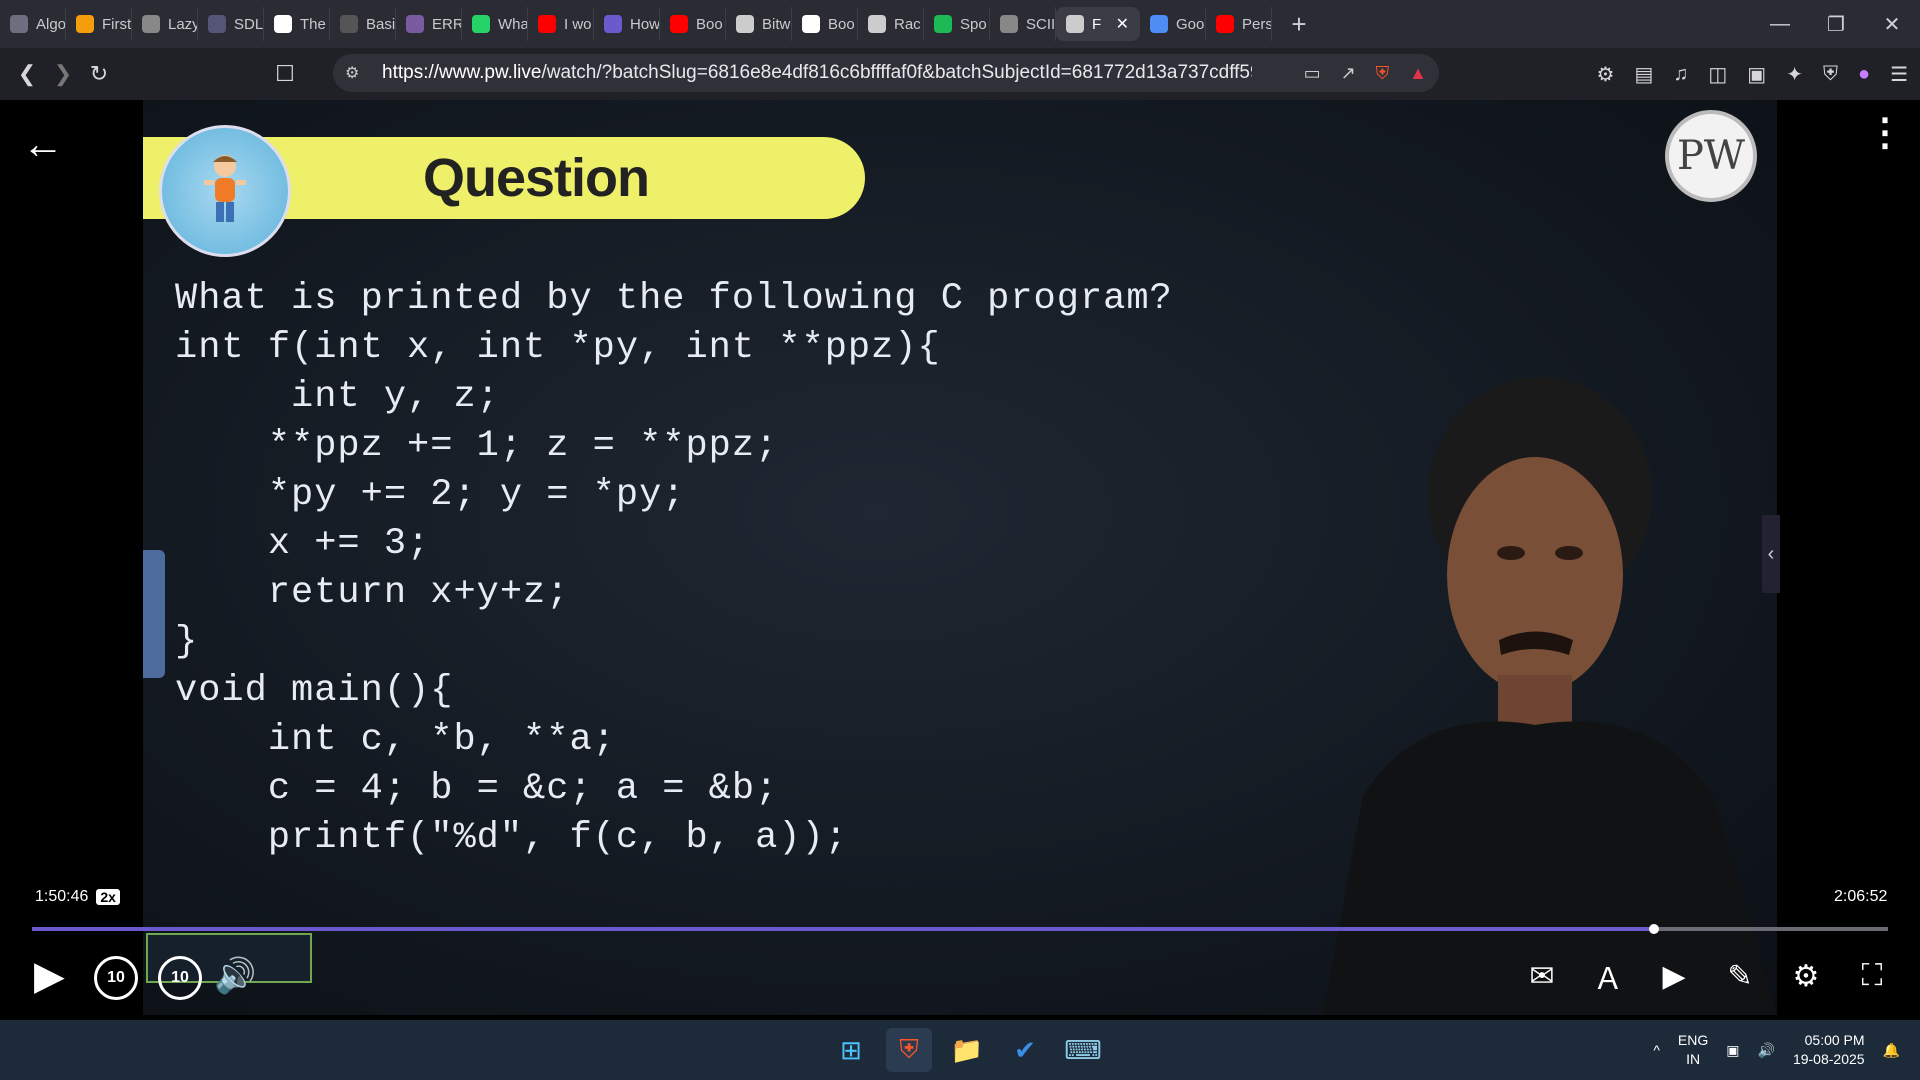  What do you see at coordinates (395, 740) in the screenshot?
I see `code-line: int c, *b, **a;` at bounding box center [395, 740].